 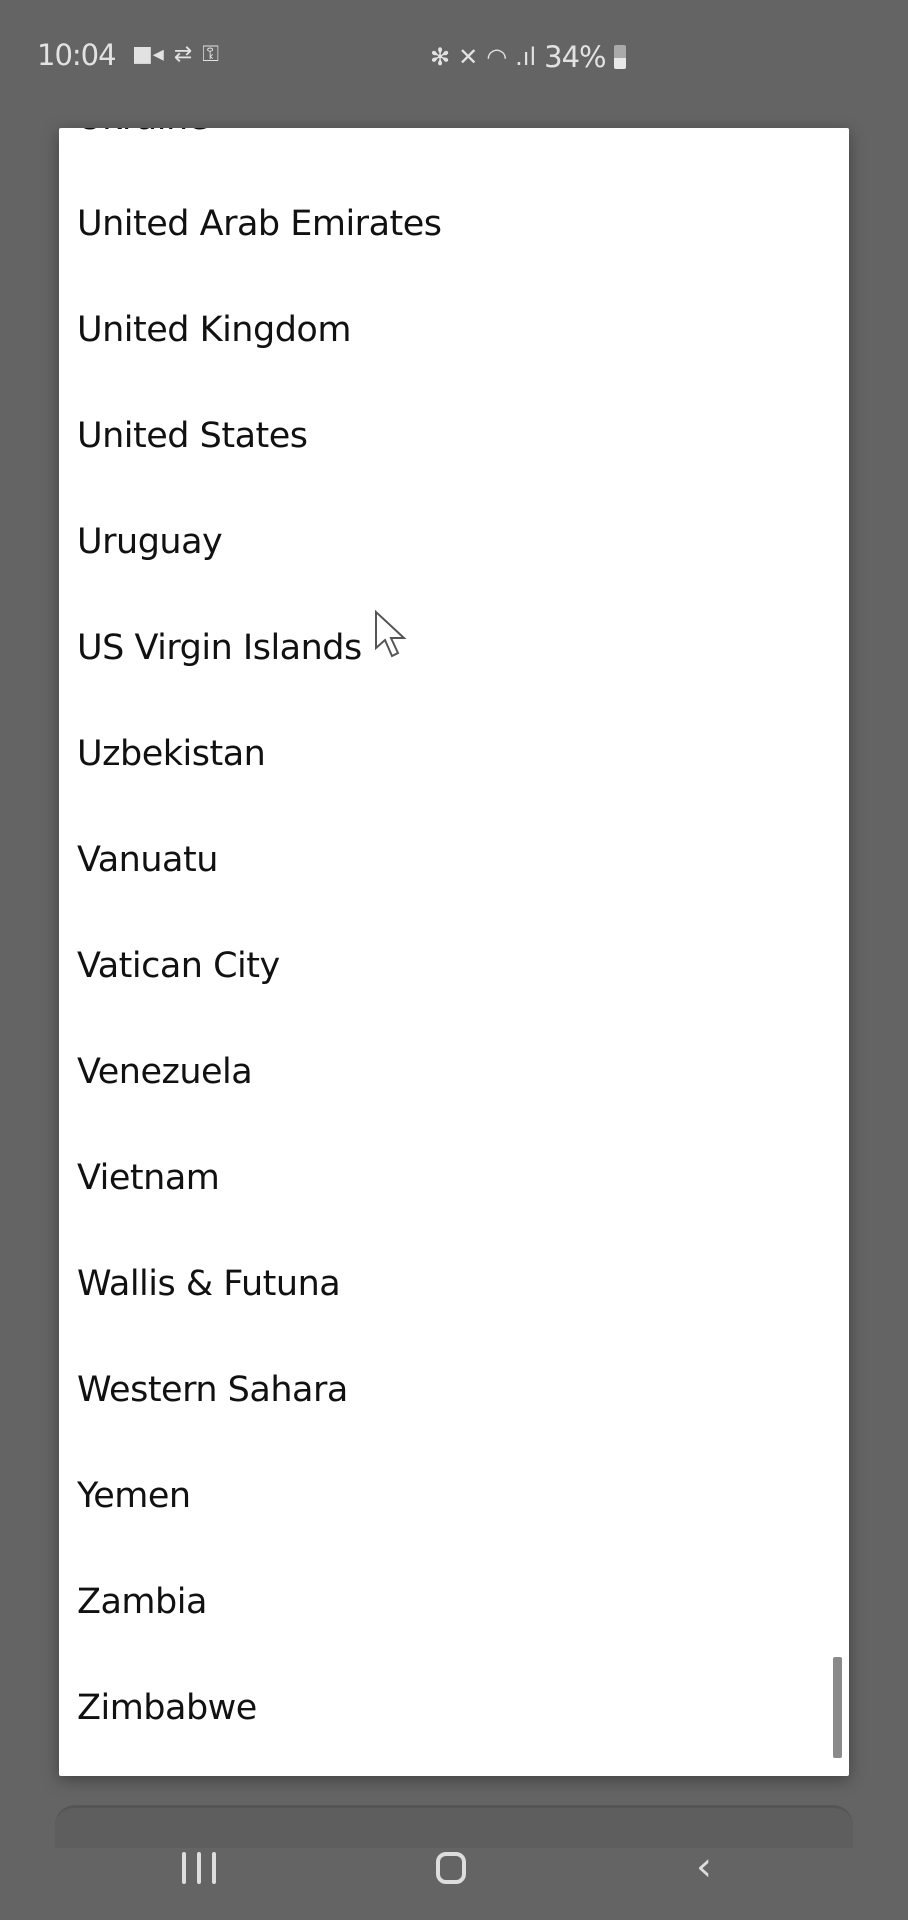 What do you see at coordinates (454, 1708) in the screenshot?
I see `list-item-zimbabwe: Zimbabwe` at bounding box center [454, 1708].